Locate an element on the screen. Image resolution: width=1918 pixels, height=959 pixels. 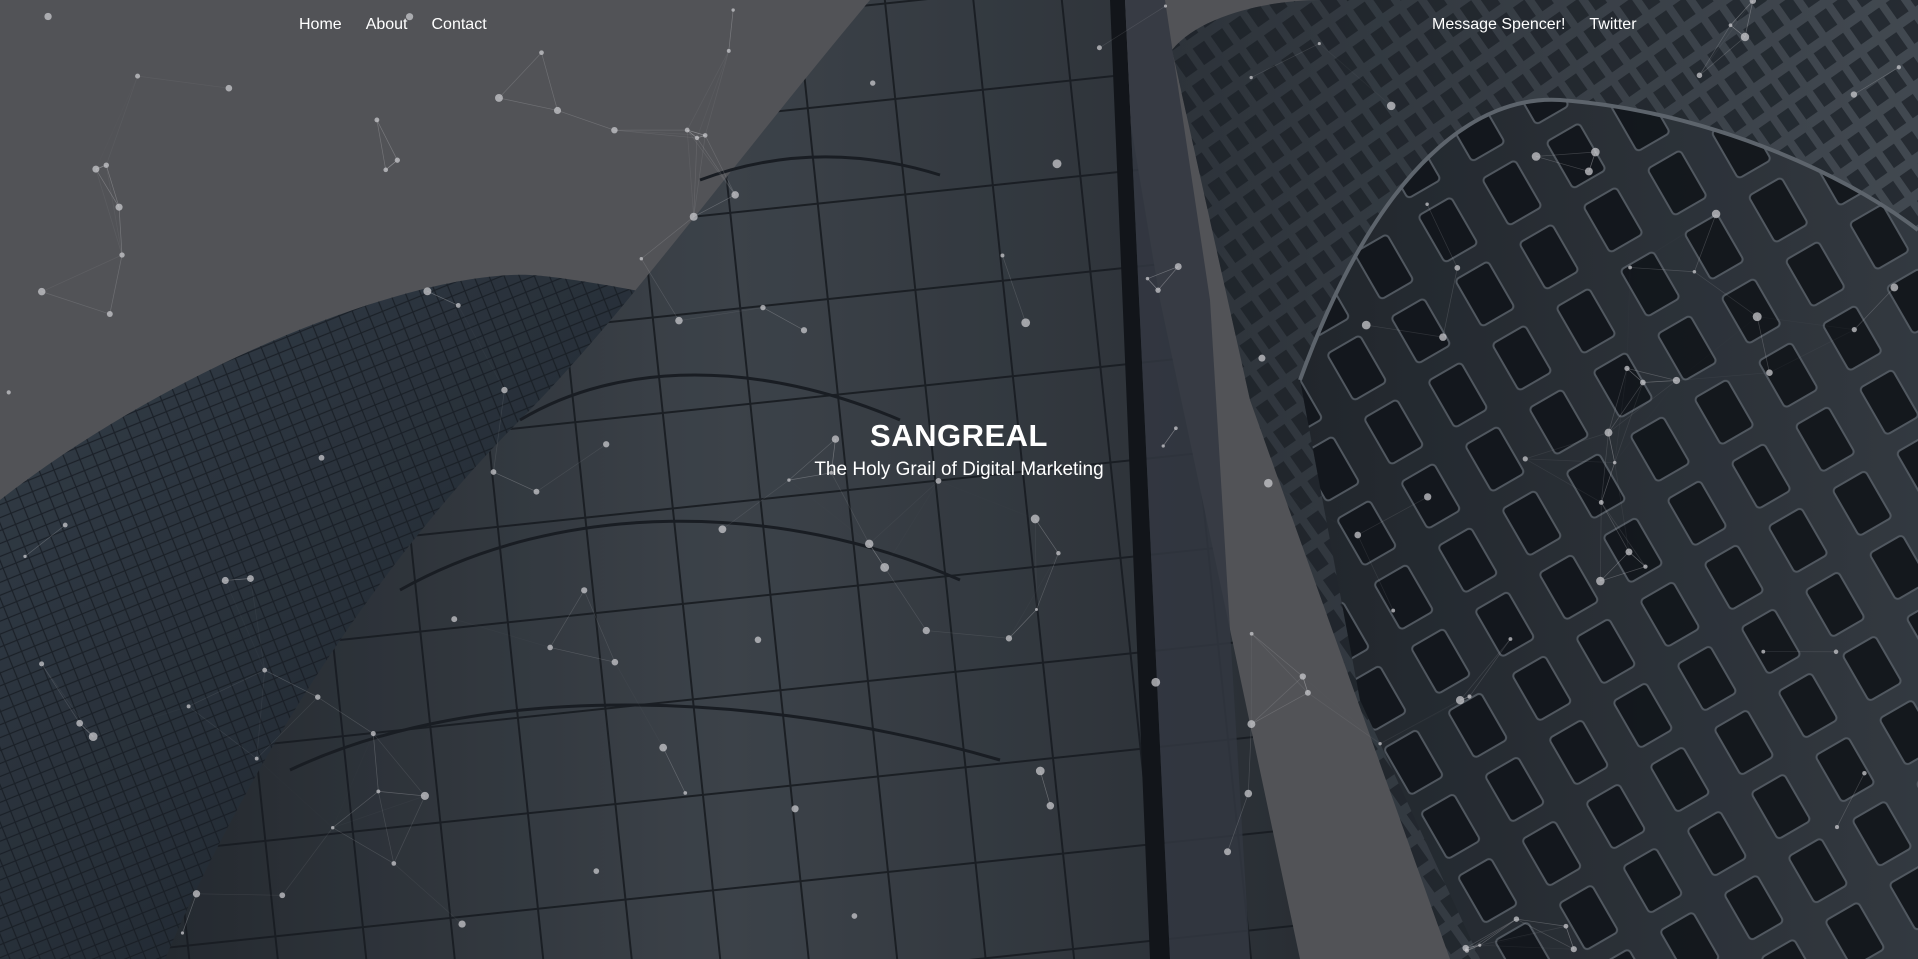
site-tagline: The Holy Grail of Digital Marketing is located at coordinates (959, 469).